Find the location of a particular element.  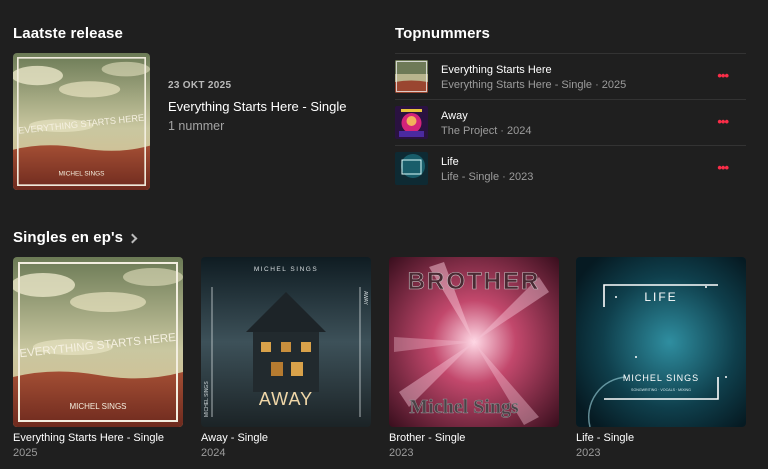

song-title: Life is located at coordinates (450, 162).